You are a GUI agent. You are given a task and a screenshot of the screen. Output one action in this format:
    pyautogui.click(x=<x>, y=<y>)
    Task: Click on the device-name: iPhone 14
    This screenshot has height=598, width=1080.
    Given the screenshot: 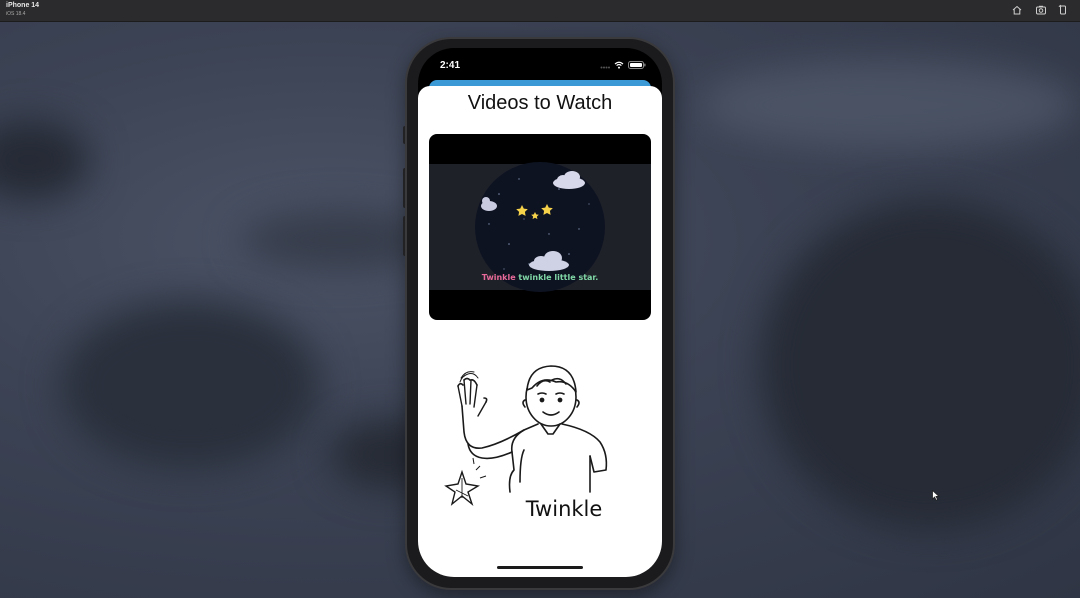 What is the action you would take?
    pyautogui.click(x=23, y=5)
    